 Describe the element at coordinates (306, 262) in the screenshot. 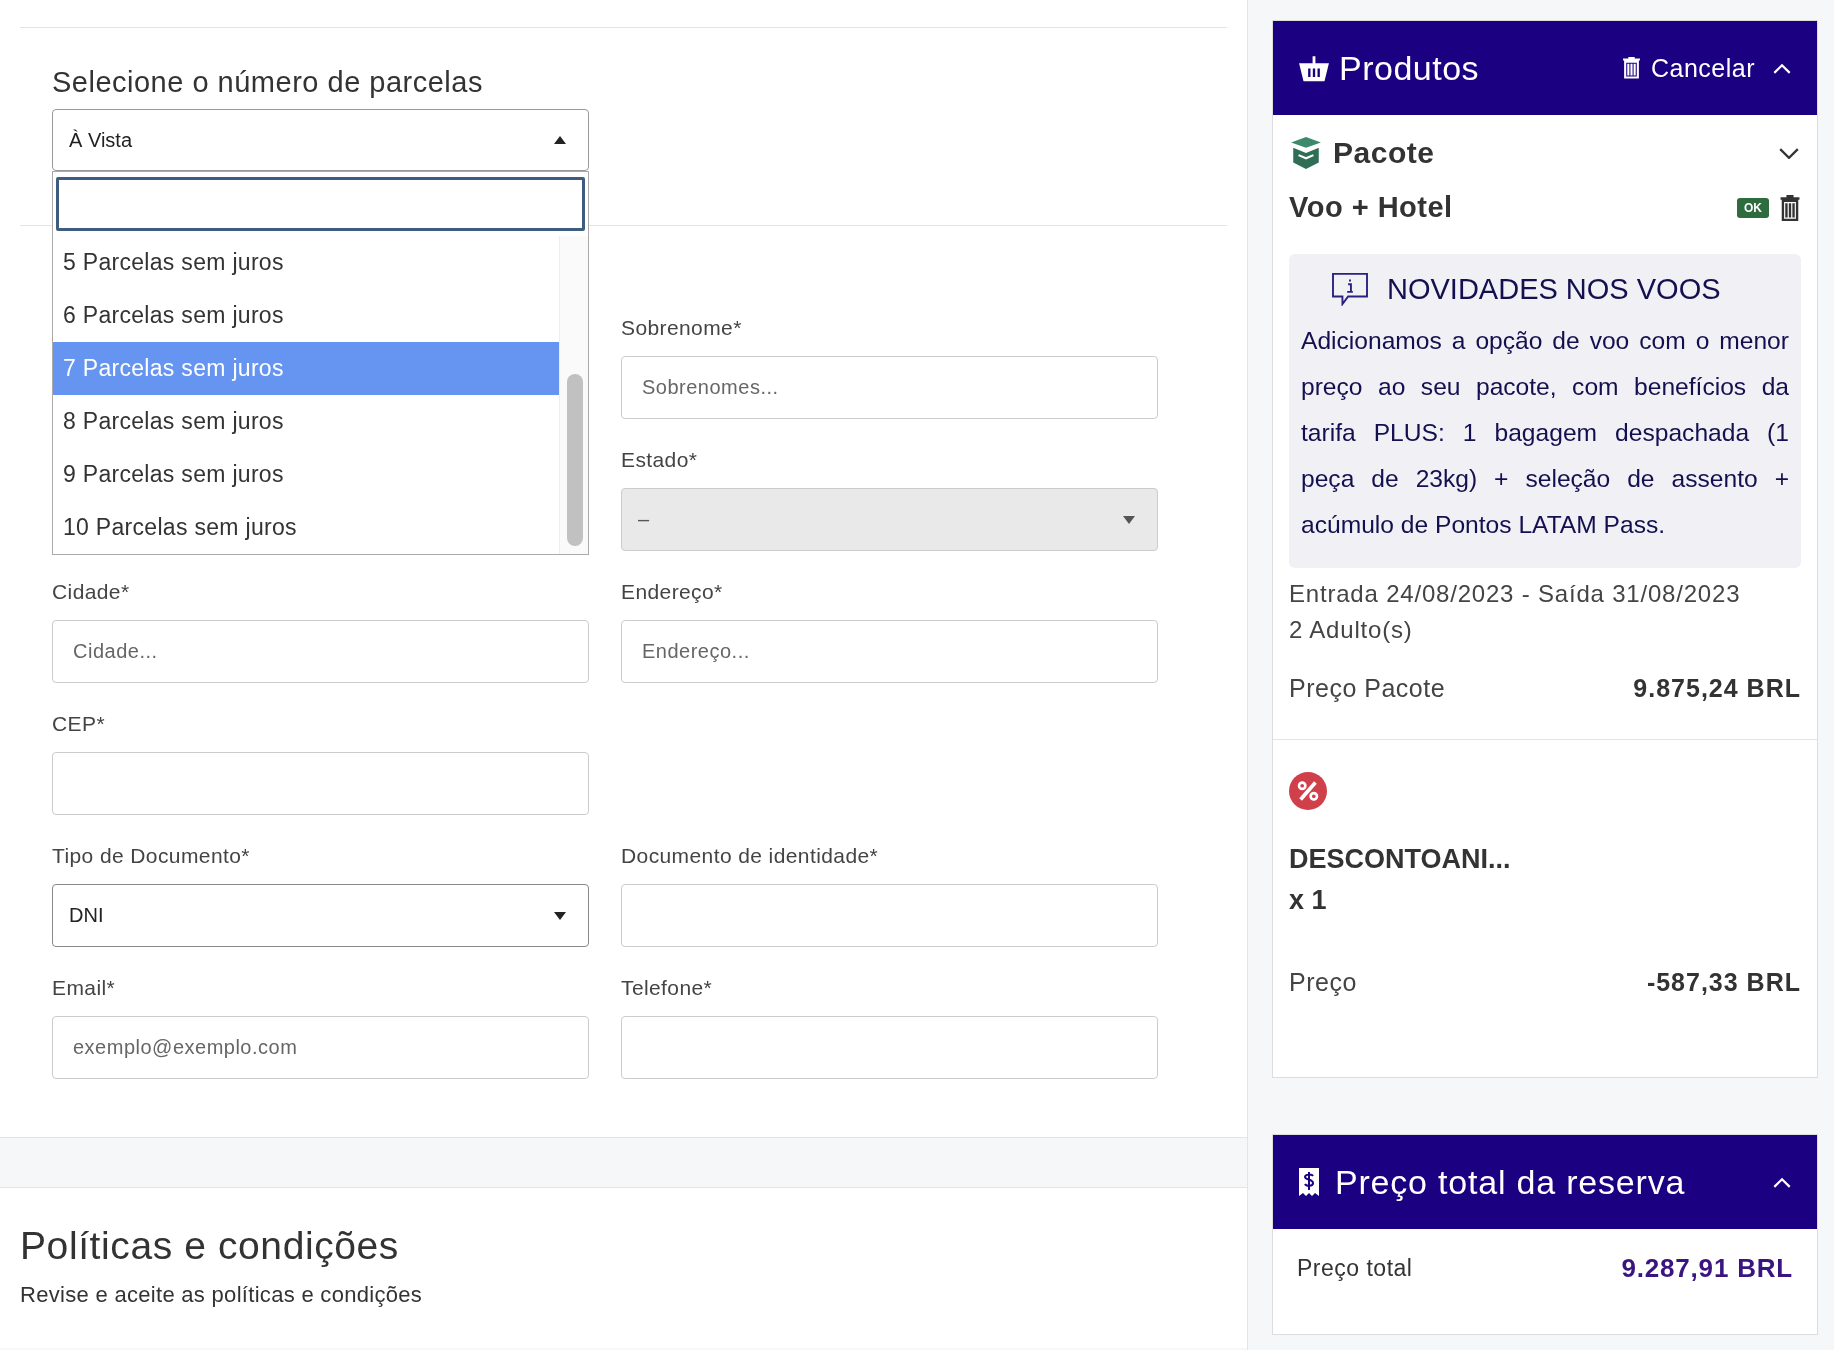

I see `dropdown-option: 5 Parcelas sem juros` at that location.